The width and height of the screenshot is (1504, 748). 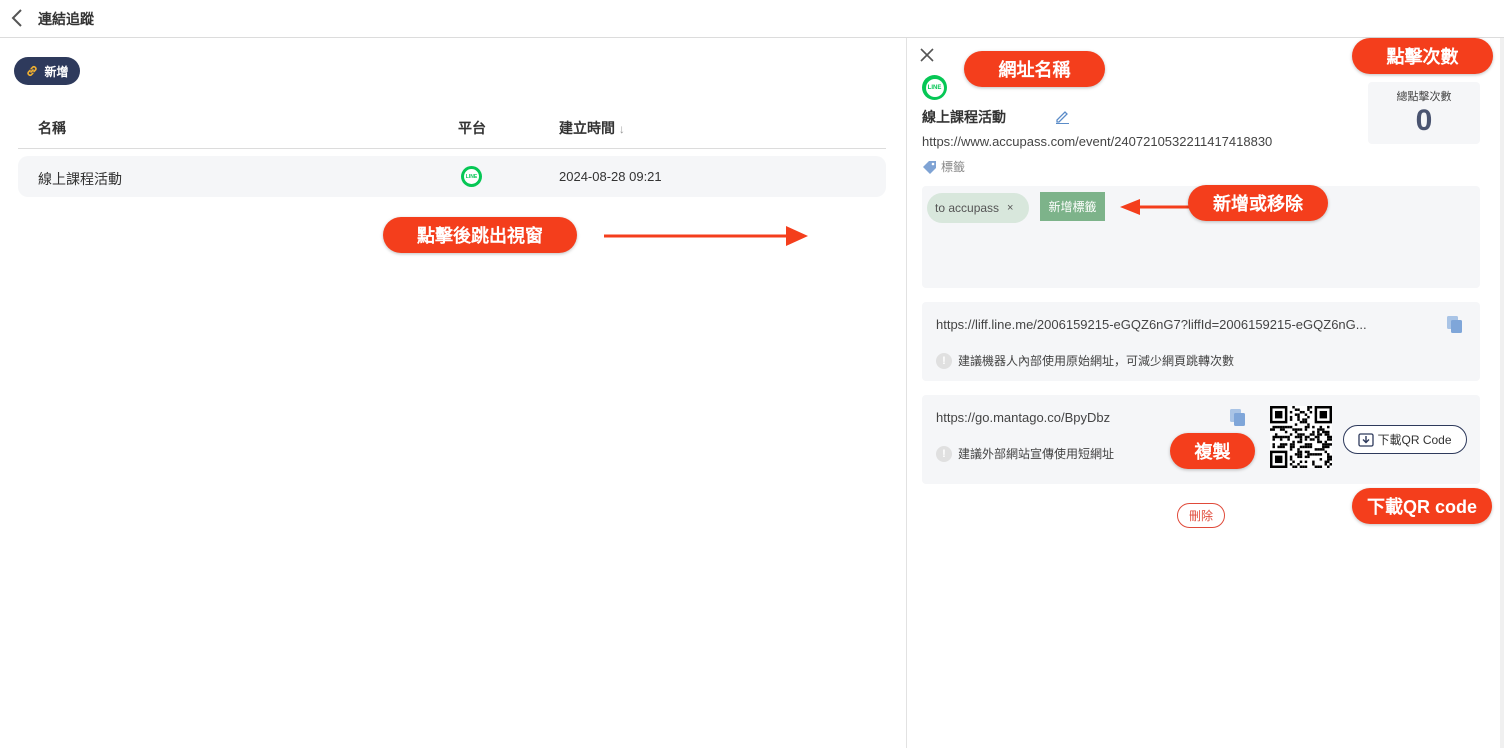 I want to click on download-icon, so click(x=1366, y=439).